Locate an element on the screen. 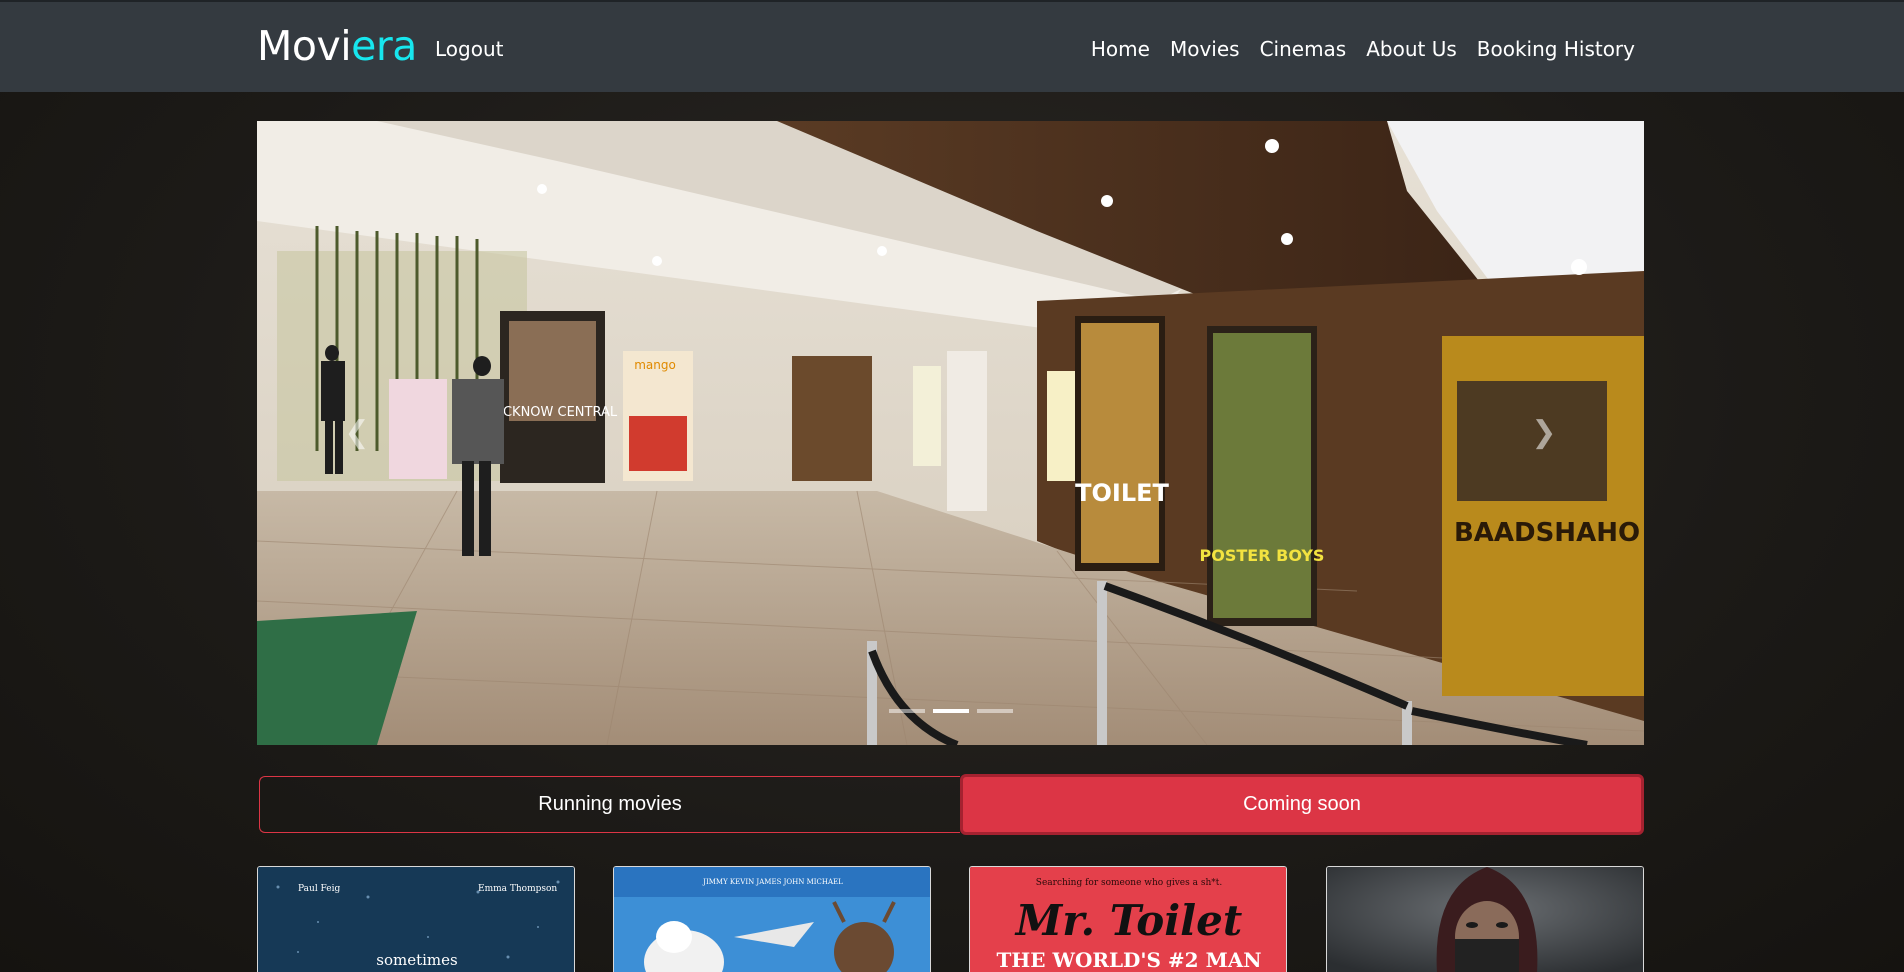  movie-card-1: Paul Feig Emma Thompson sometimes is located at coordinates (416, 919).